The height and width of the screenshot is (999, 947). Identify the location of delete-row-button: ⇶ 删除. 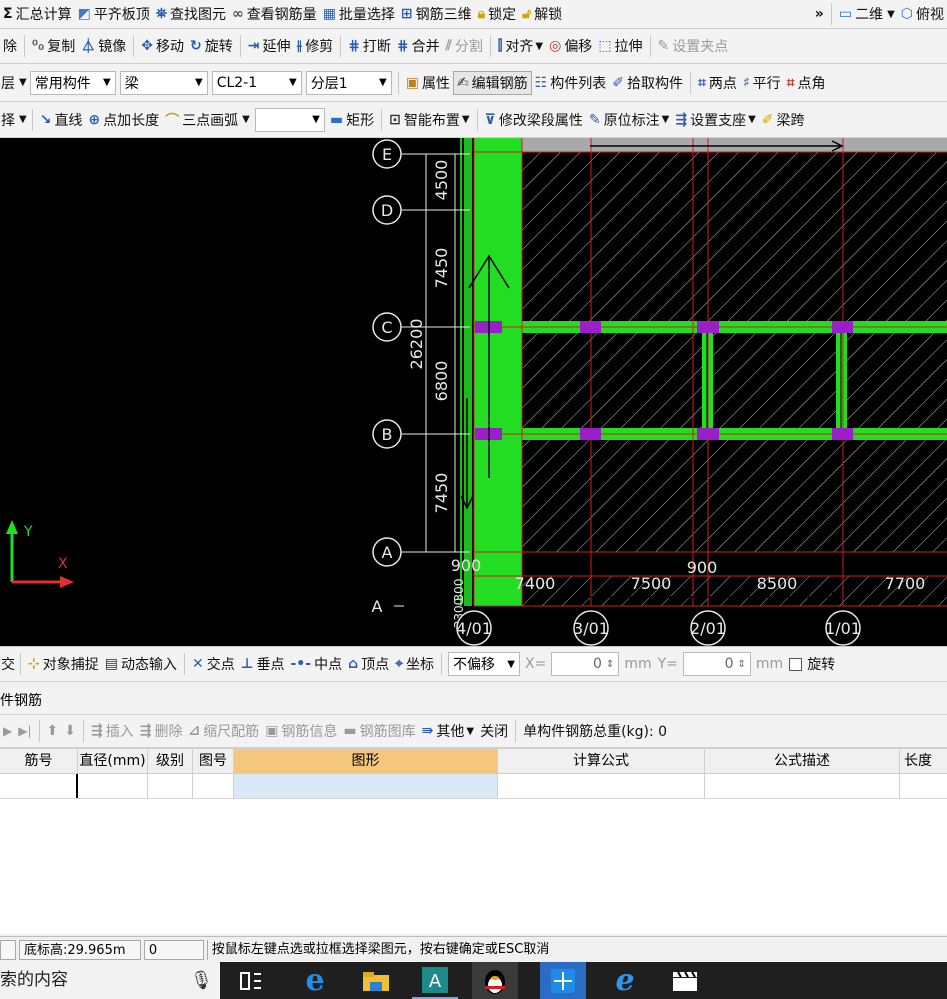
(161, 731).